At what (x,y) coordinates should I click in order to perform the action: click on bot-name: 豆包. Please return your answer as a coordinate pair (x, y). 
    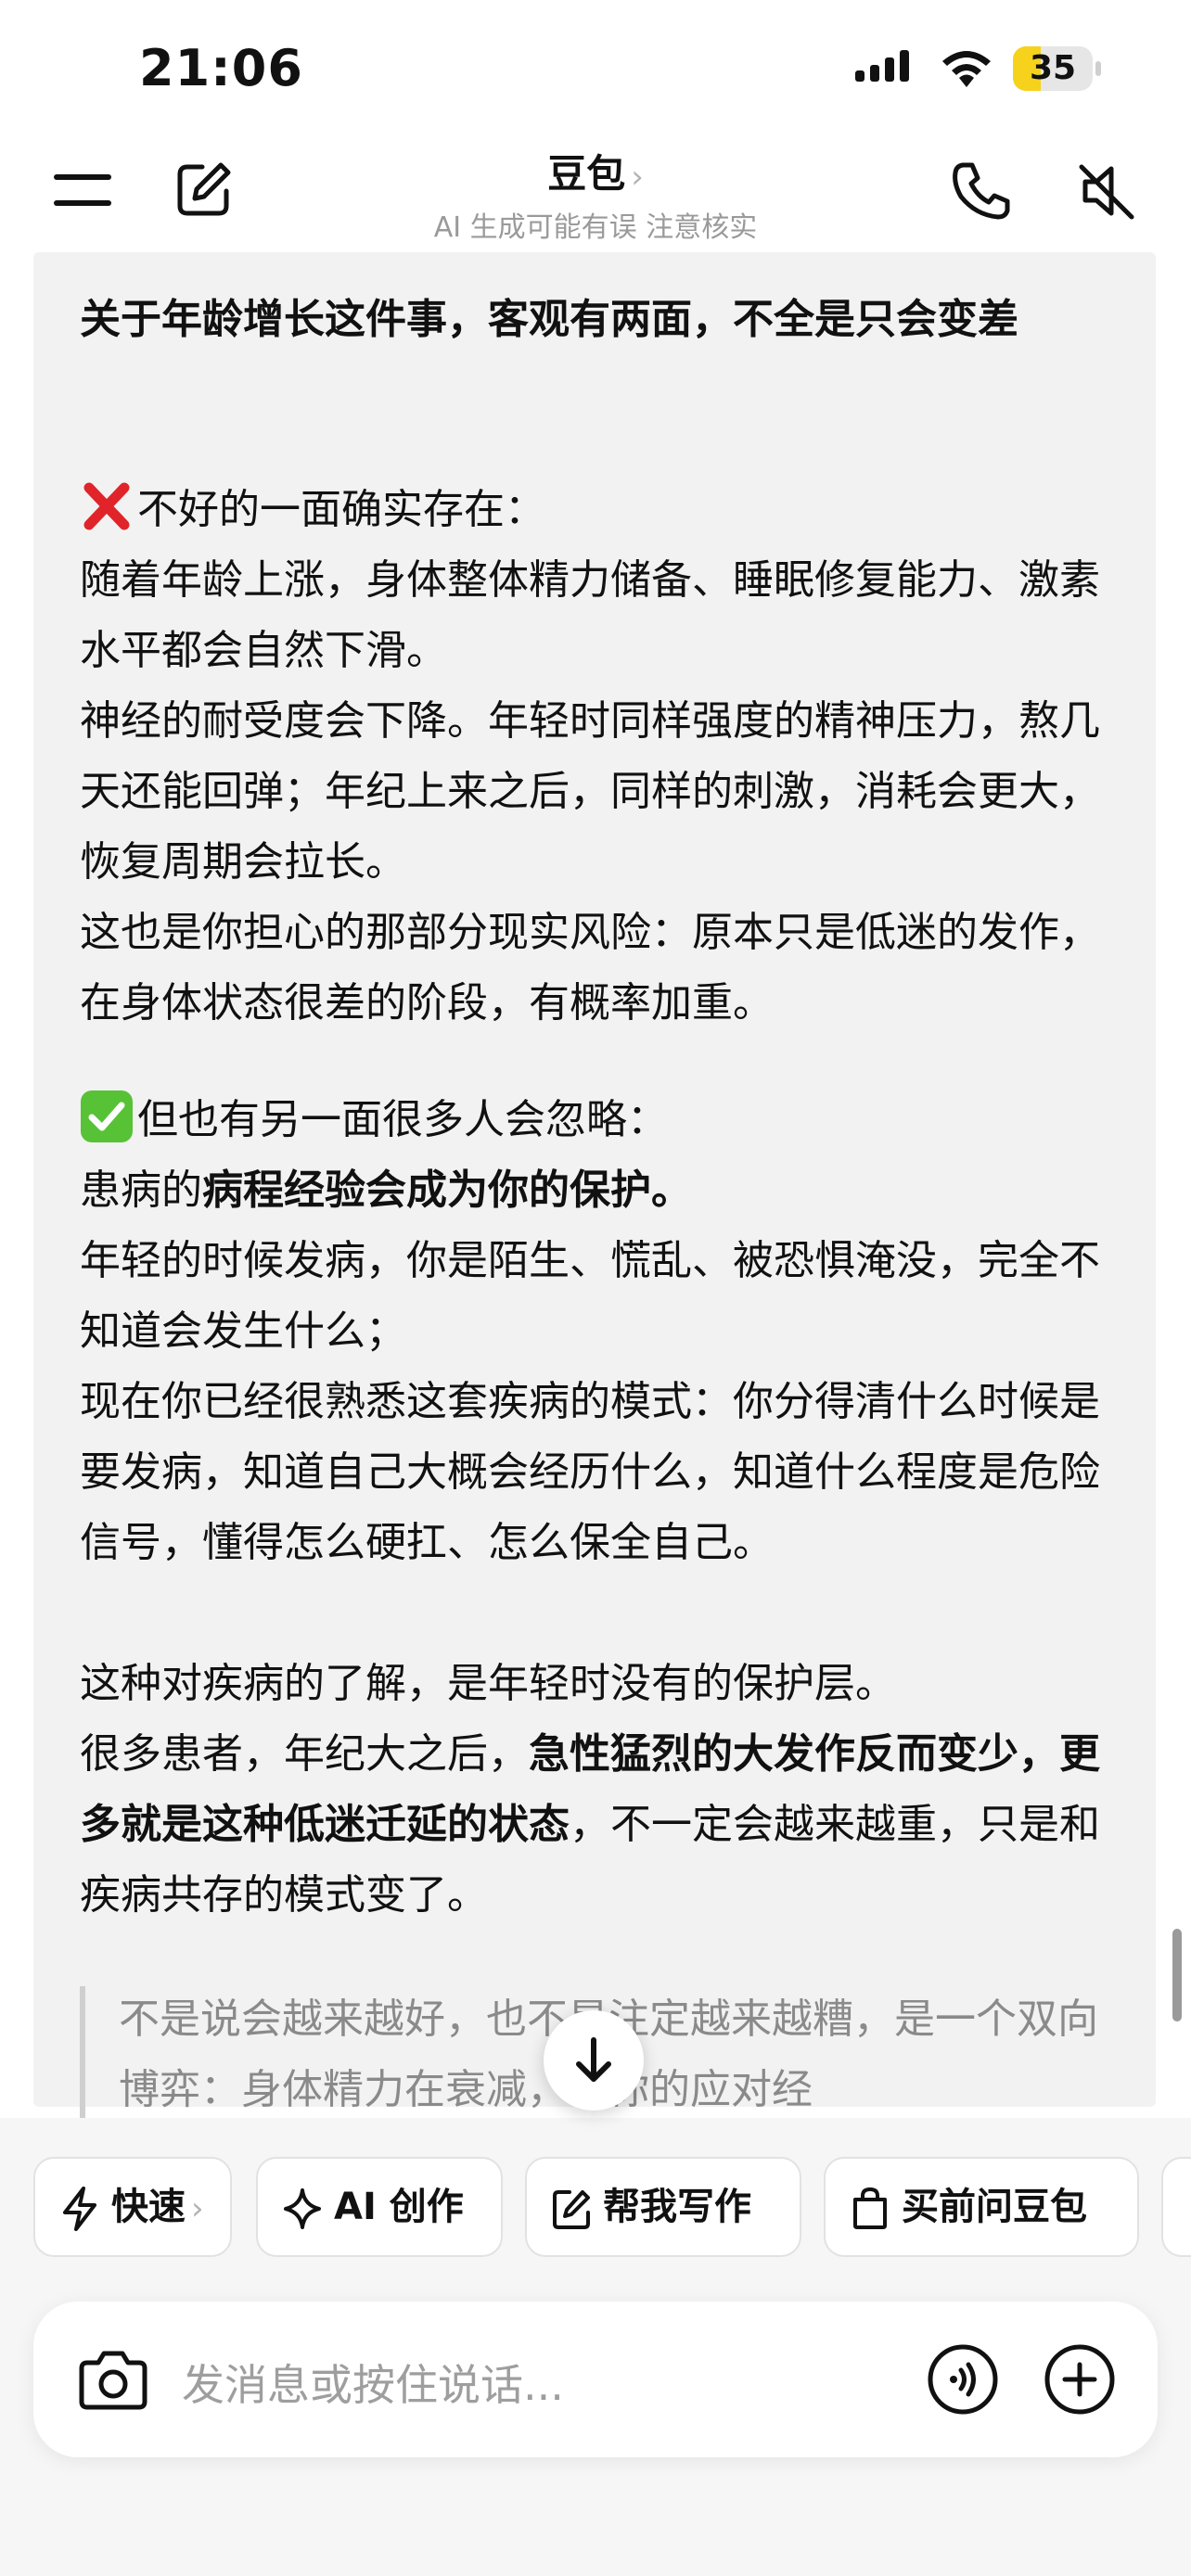
    Looking at the image, I should click on (586, 174).